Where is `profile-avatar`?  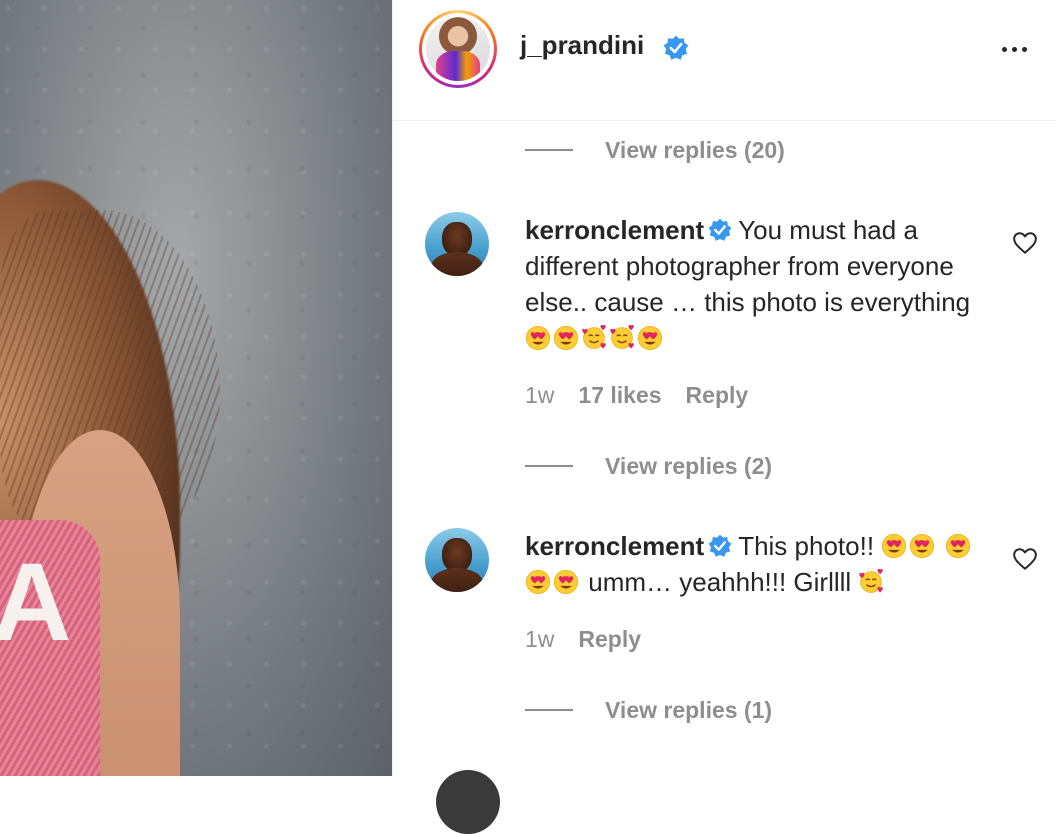 profile-avatar is located at coordinates (458, 49).